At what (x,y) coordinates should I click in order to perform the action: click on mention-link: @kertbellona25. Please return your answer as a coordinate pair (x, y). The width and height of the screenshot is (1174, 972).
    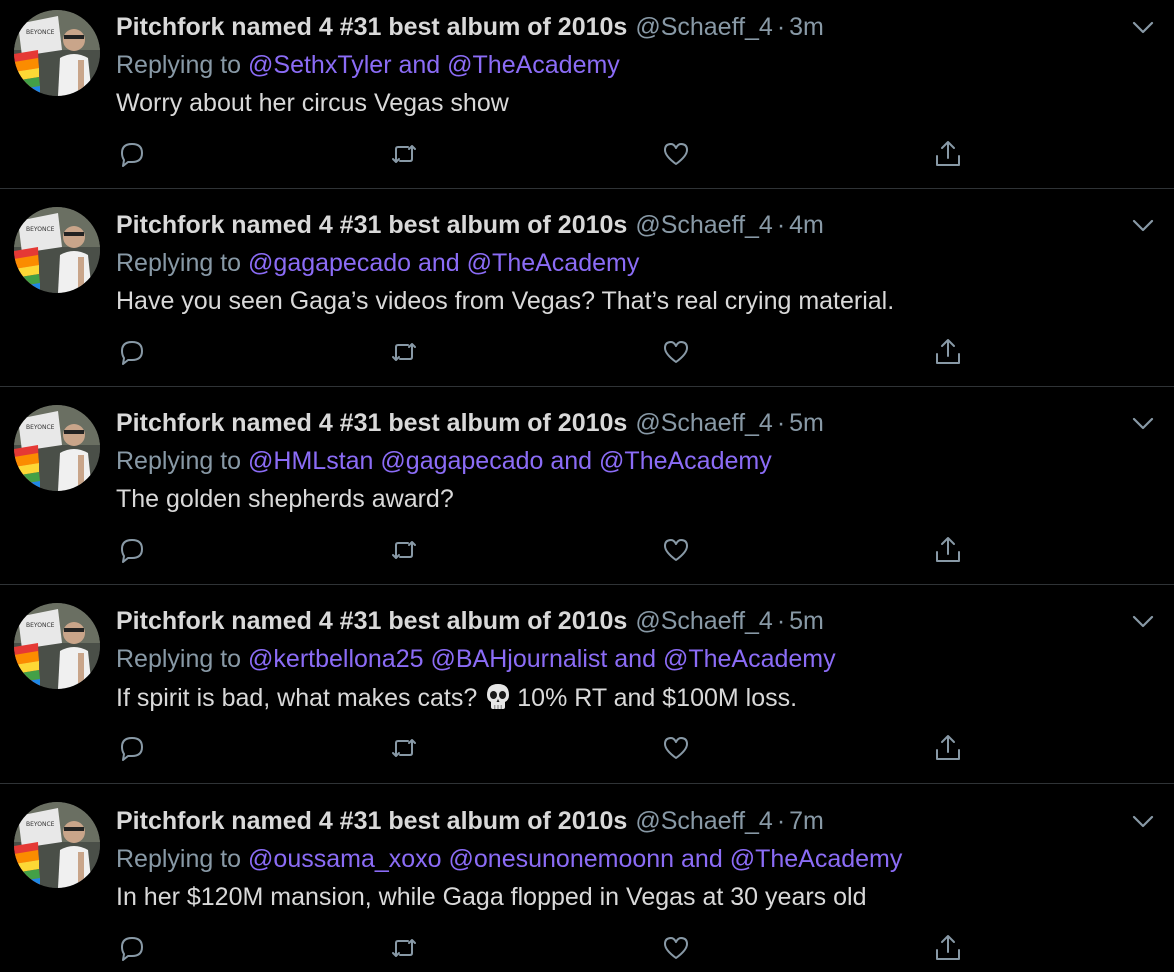
    Looking at the image, I should click on (336, 659).